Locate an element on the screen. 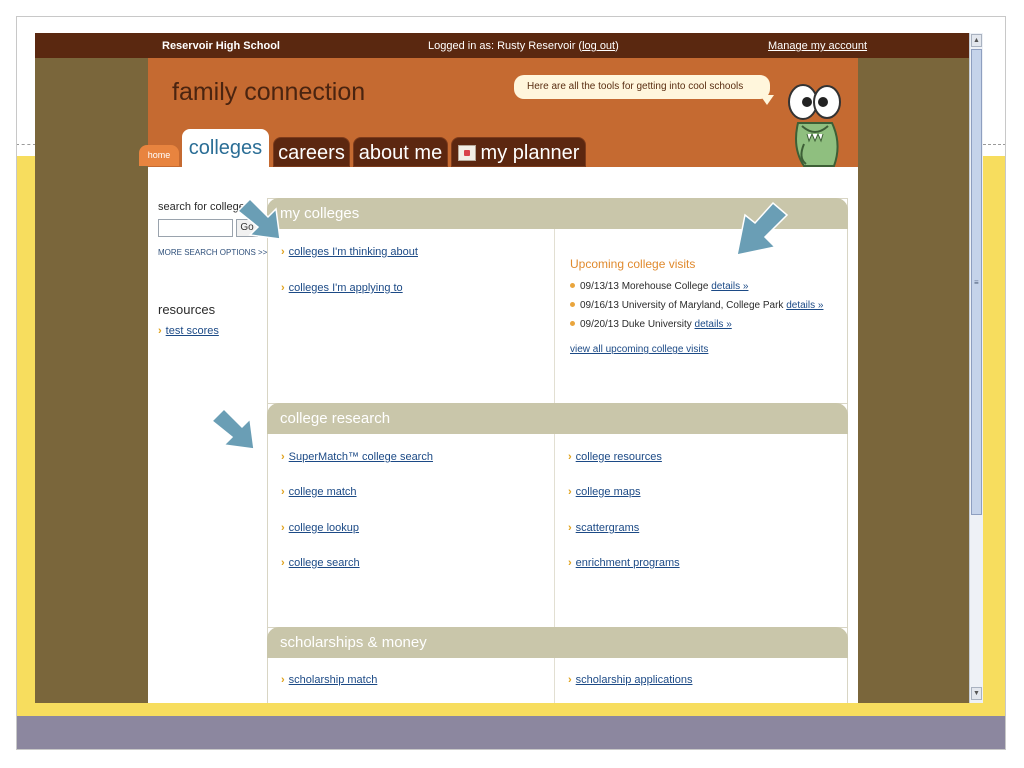 This screenshot has width=1024, height=768. scroll-up-icon: ▲ is located at coordinates (976, 40).